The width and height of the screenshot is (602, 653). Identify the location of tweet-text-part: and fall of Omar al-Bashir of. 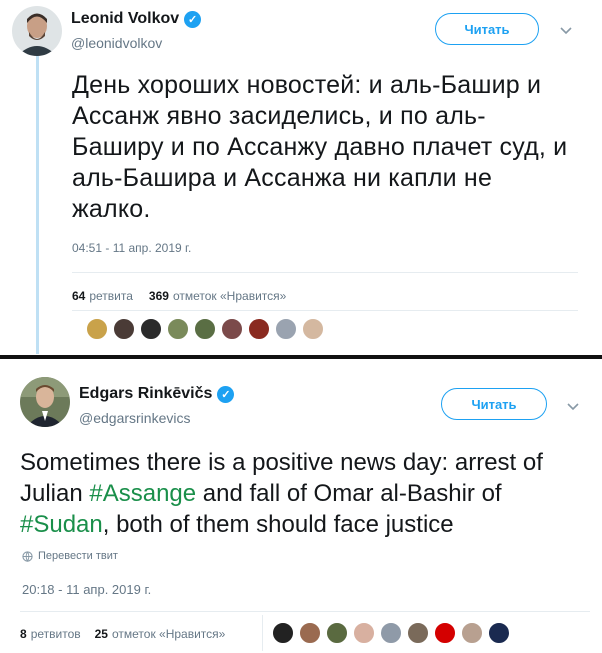
(349, 493).